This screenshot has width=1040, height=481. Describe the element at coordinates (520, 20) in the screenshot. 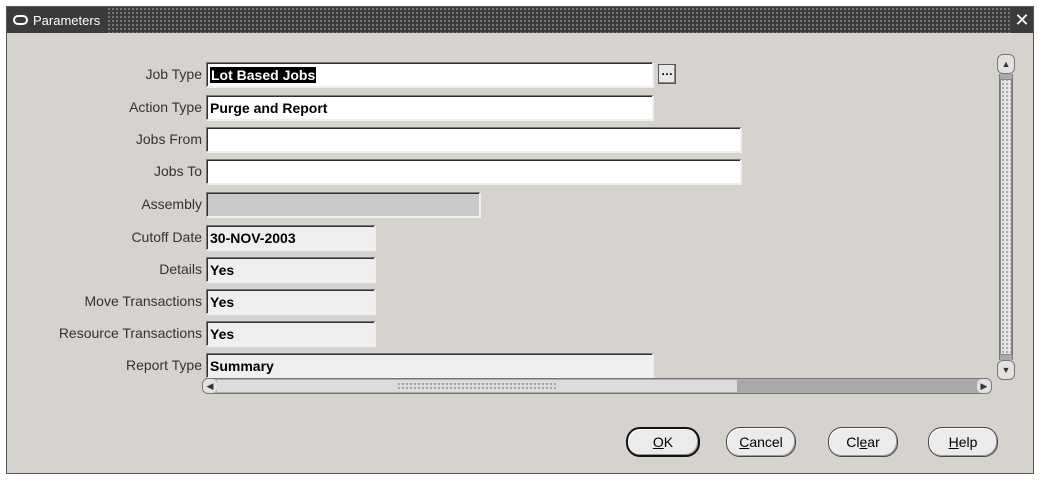

I see `title-bar: Parameters ✕` at that location.